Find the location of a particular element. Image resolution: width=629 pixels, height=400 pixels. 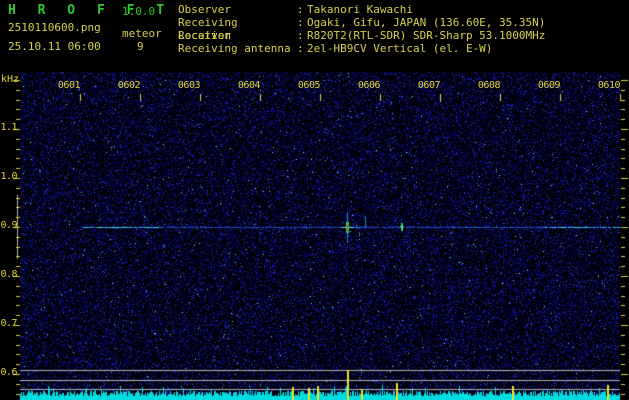

time-tick-label: 0603 is located at coordinates (189, 85).